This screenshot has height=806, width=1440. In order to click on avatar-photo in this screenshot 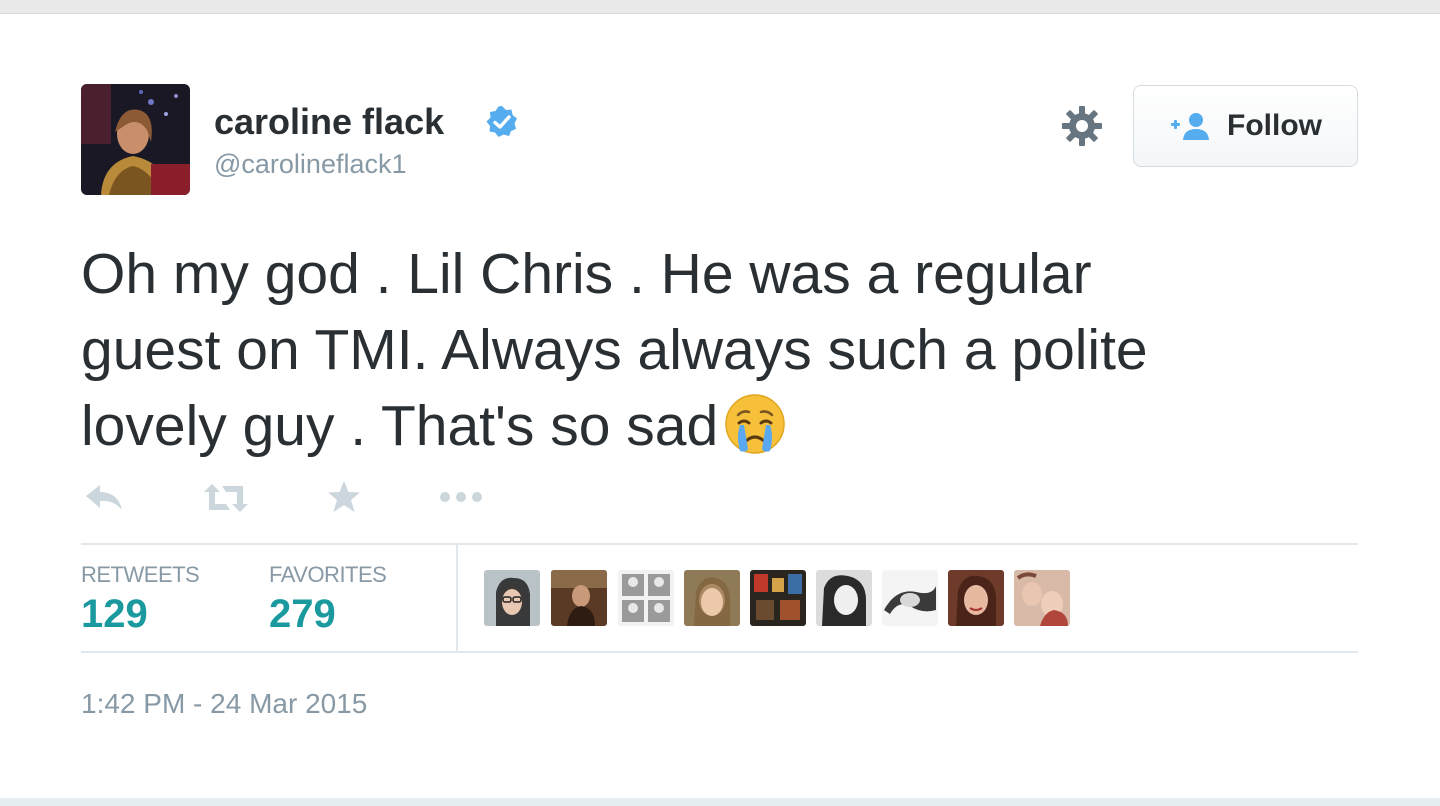, I will do `click(135, 139)`.